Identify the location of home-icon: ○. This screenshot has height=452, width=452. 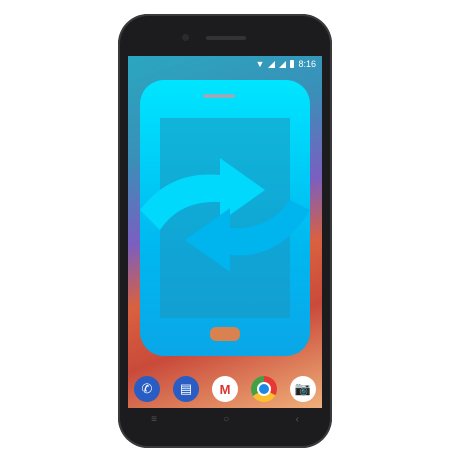
(226, 419).